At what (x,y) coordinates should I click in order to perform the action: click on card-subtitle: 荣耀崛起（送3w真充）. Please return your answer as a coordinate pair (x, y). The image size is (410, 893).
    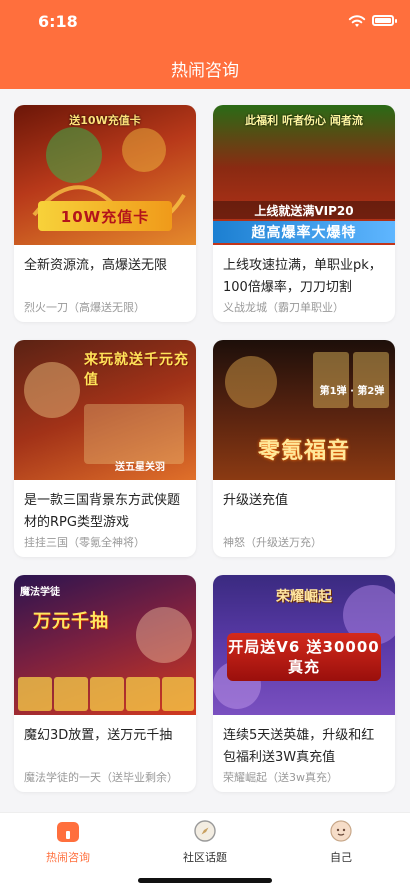
    Looking at the image, I should click on (280, 777).